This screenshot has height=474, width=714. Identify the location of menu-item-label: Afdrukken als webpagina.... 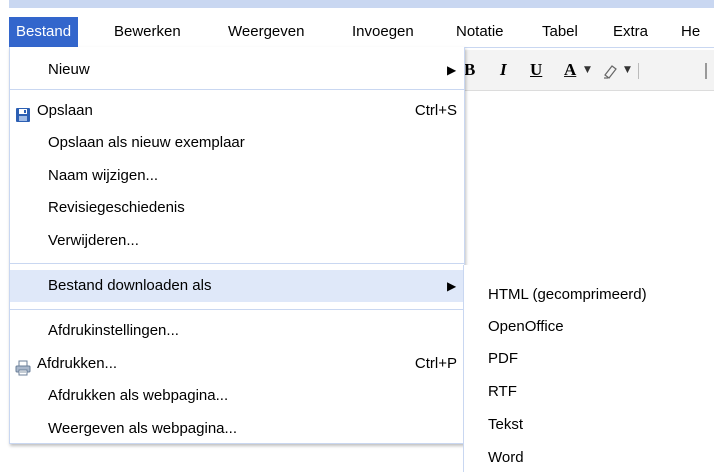
(138, 395).